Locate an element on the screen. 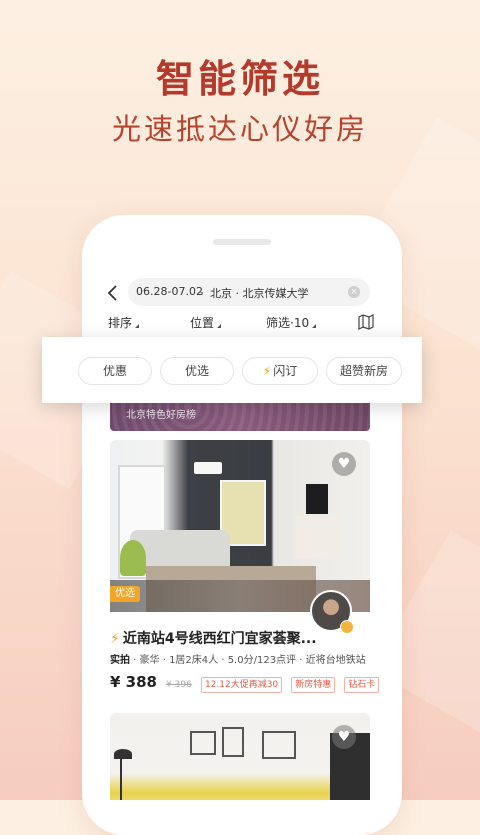  hero-title: 智能筛选 is located at coordinates (239, 79).